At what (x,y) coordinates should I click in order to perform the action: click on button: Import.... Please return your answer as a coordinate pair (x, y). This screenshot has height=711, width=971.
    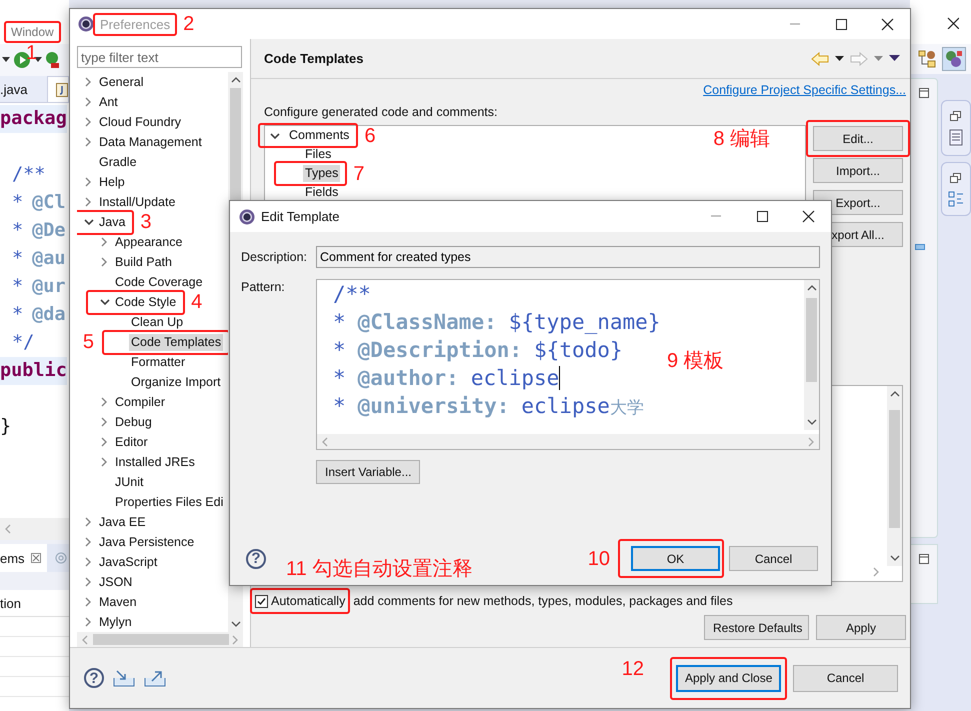
    Looking at the image, I should click on (858, 170).